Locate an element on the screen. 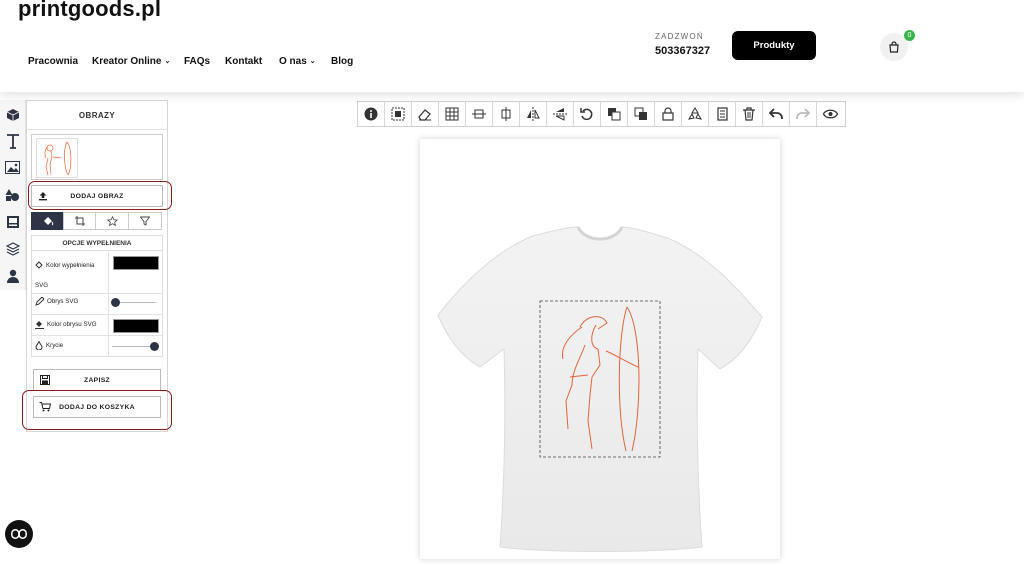 The height and width of the screenshot is (564, 1024). tool-align-vertical is located at coordinates (479, 114).